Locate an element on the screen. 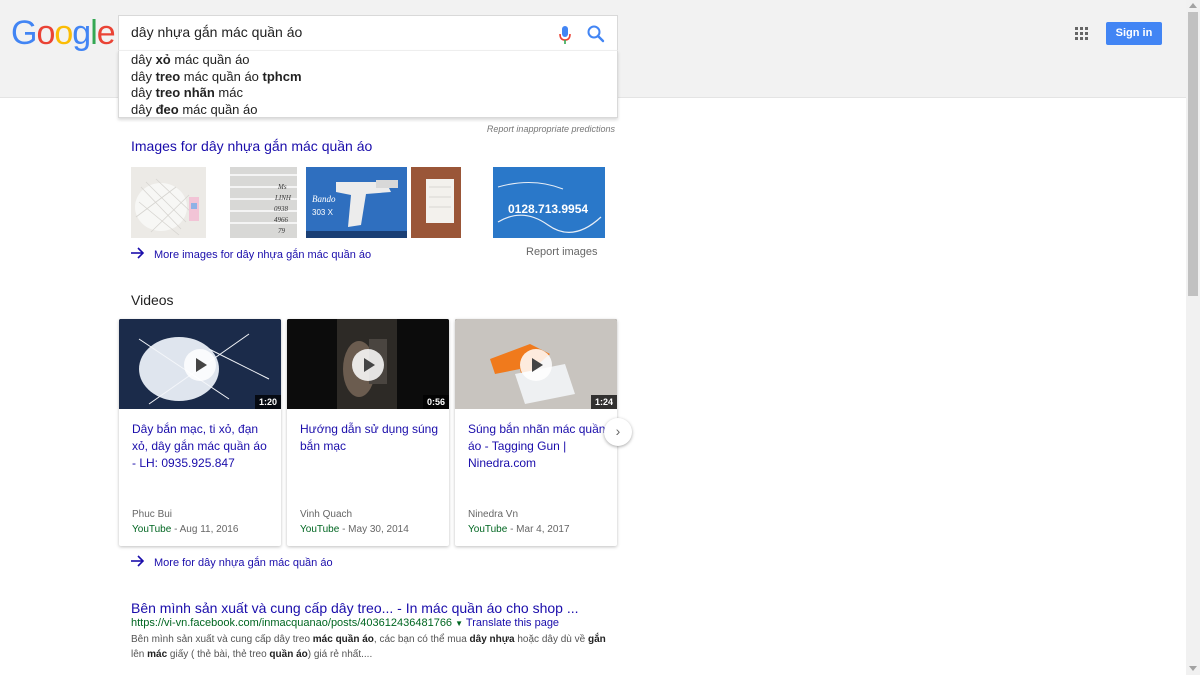 The image size is (1200, 675). chevron-right-icon: › is located at coordinates (618, 431).